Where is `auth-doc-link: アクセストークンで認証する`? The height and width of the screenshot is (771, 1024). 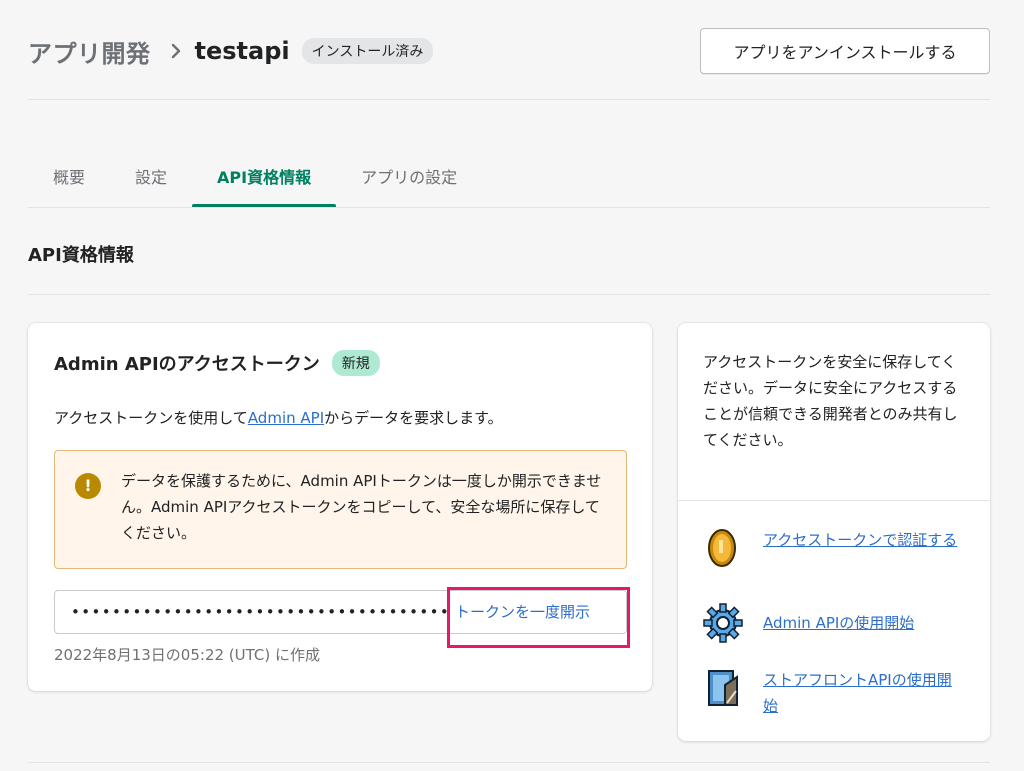 auth-doc-link: アクセストークンで認証する is located at coordinates (863, 540).